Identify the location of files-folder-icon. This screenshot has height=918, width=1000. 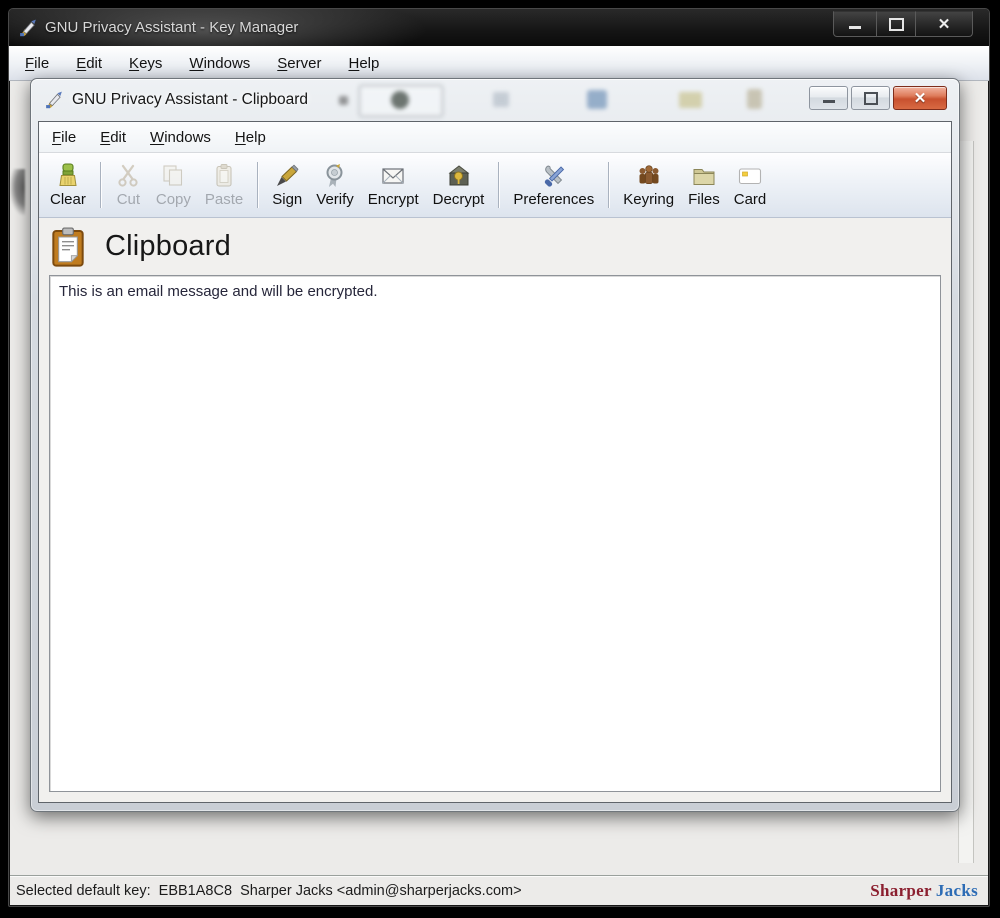
(703, 176).